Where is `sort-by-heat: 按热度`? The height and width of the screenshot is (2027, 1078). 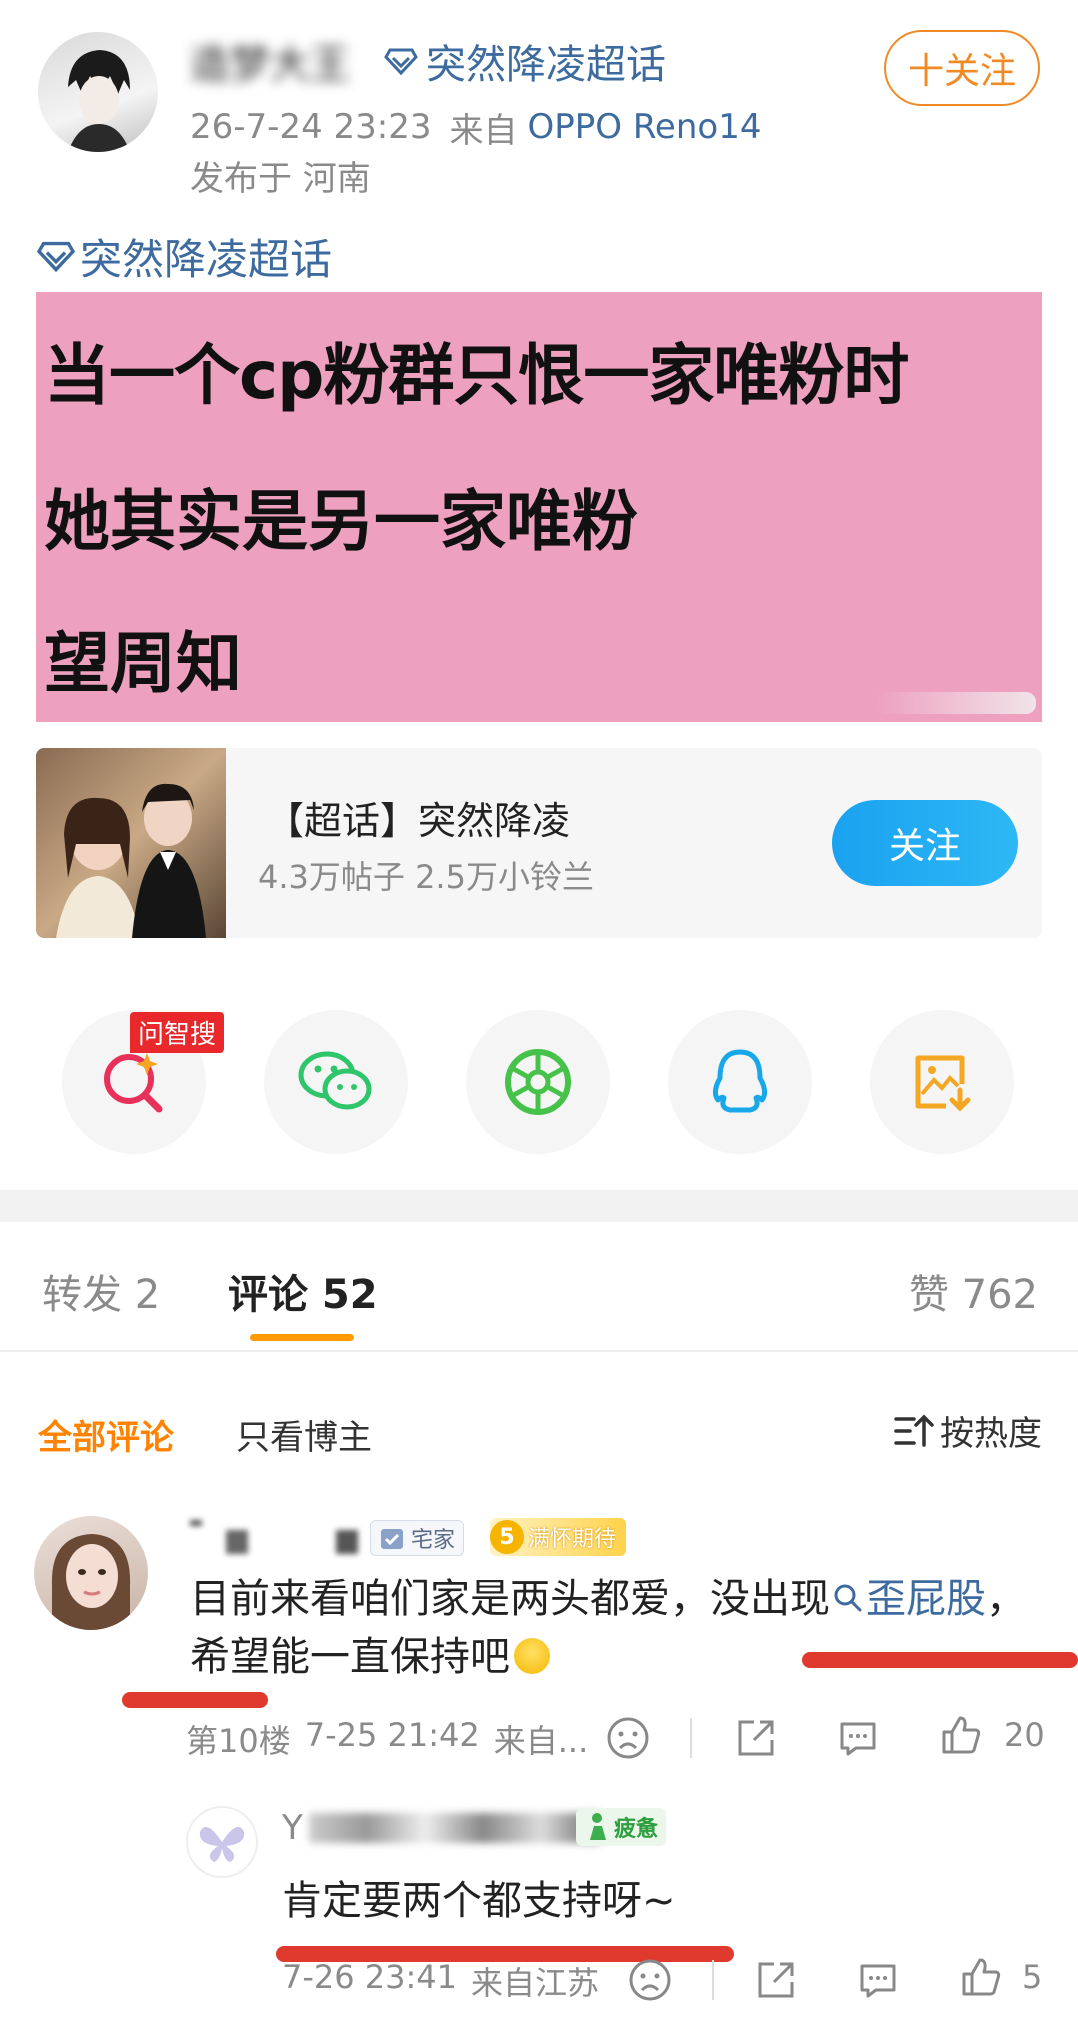
sort-by-heat: 按热度 is located at coordinates (967, 1430).